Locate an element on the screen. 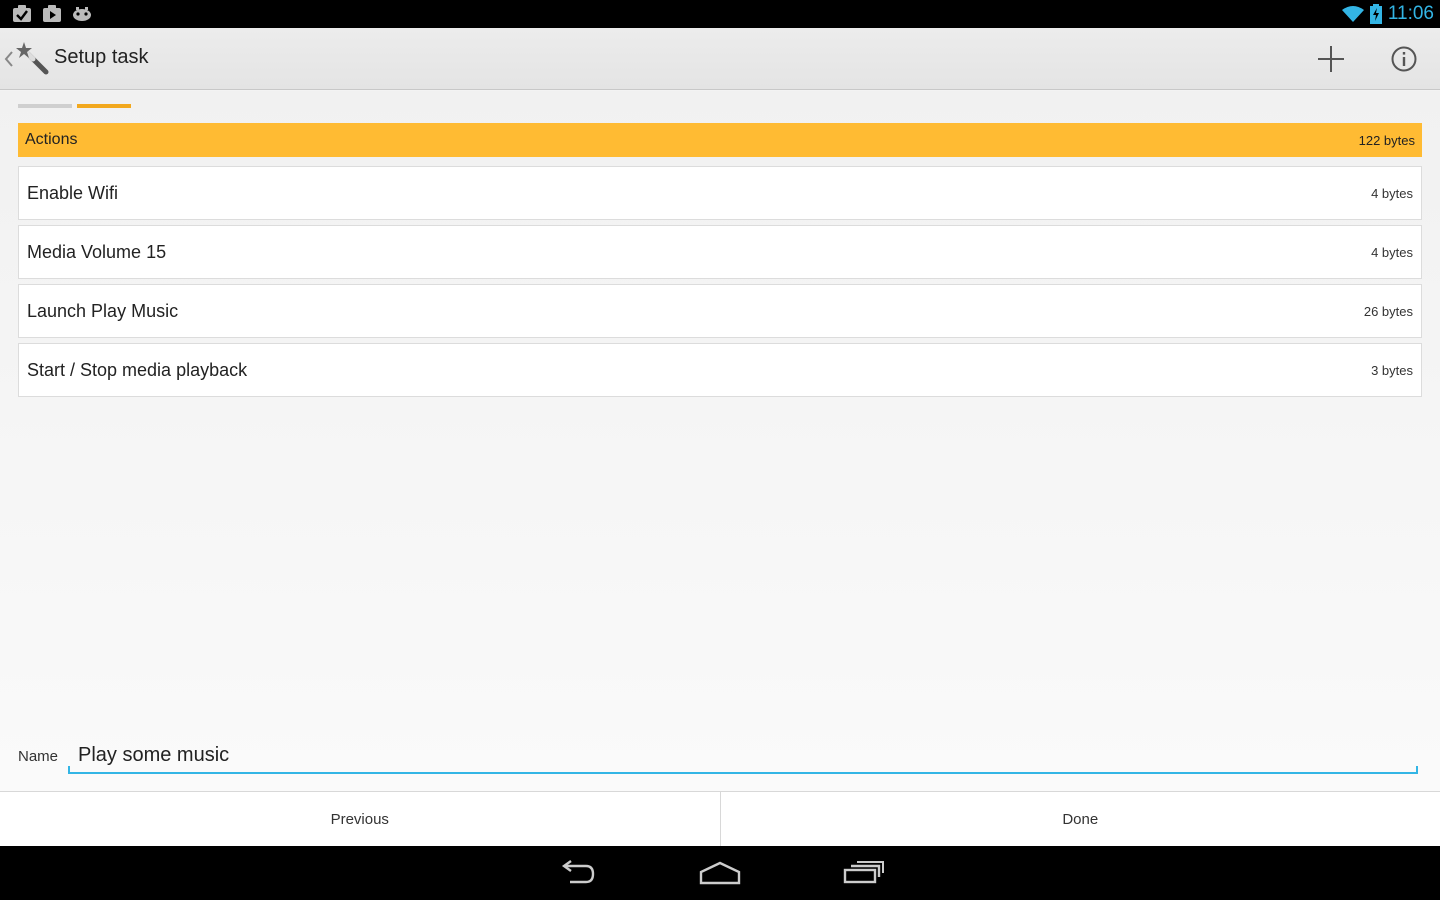  done-button: Done is located at coordinates (1079, 819).